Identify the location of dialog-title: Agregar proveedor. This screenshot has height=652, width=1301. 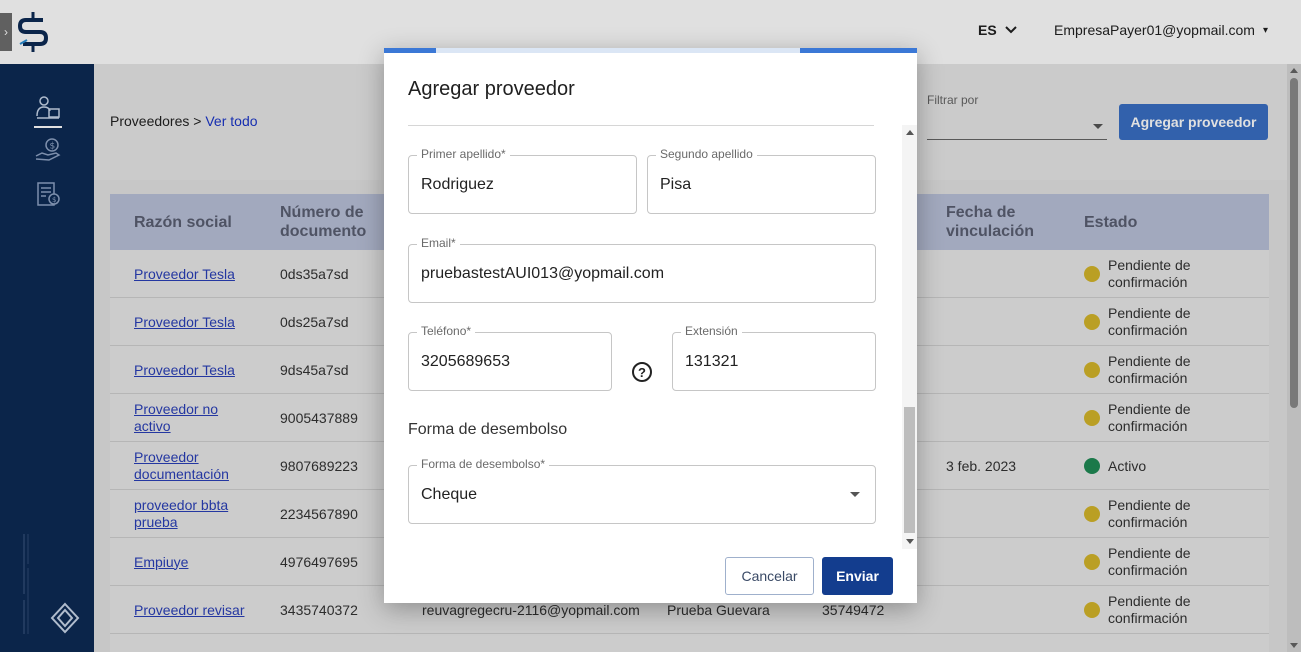
(491, 89).